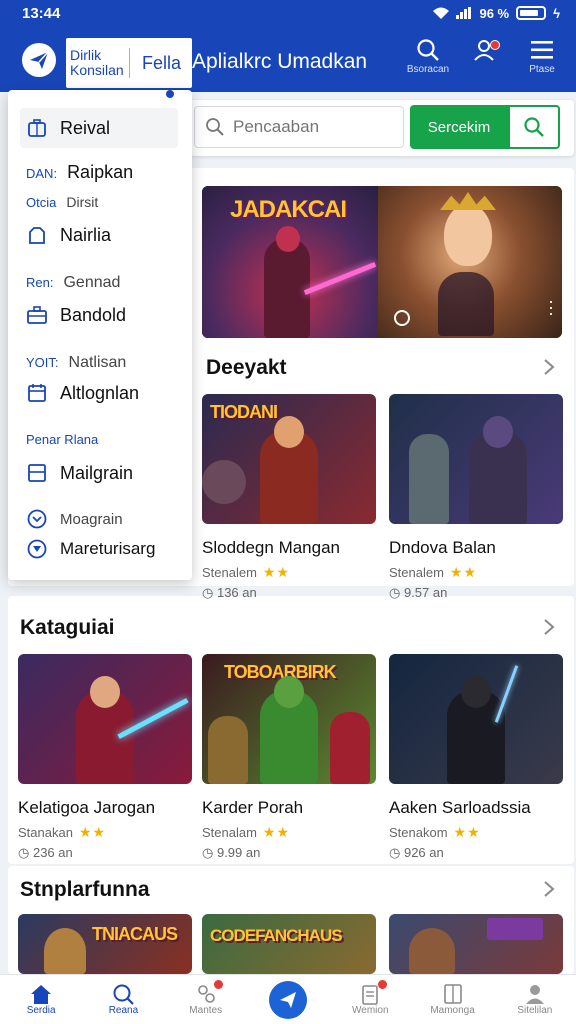  What do you see at coordinates (244, 412) in the screenshot?
I see `thumbnail-title: TIODANI` at bounding box center [244, 412].